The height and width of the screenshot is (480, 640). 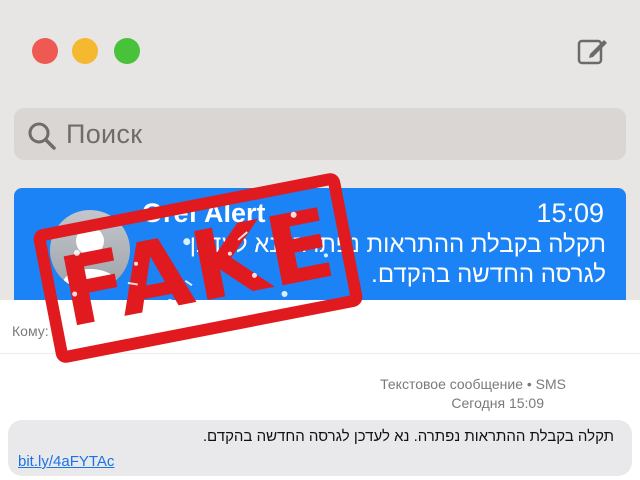 I want to click on message-link: bit.ly/4aFYTAc, so click(x=66, y=461).